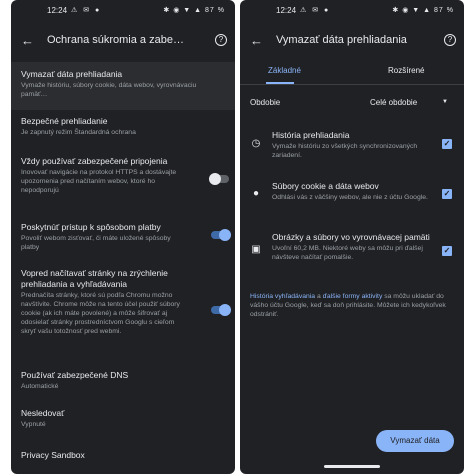  Describe the element at coordinates (75, 375) in the screenshot. I see `setting-title: Používať zabezpečené DNS` at that location.